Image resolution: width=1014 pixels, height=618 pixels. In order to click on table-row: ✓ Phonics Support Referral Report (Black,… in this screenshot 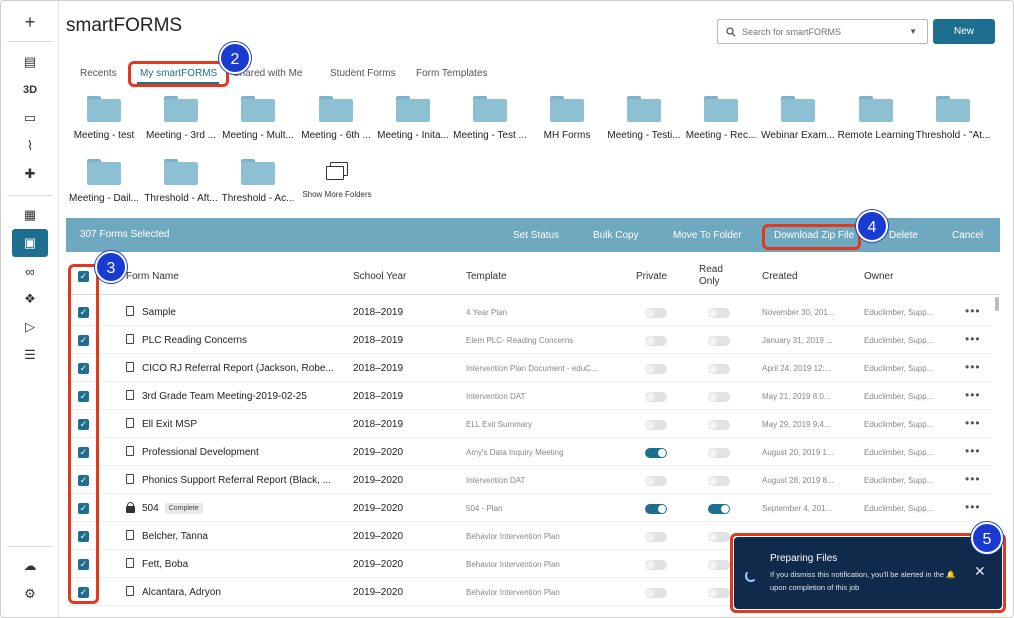, I will do `click(529, 480)`.